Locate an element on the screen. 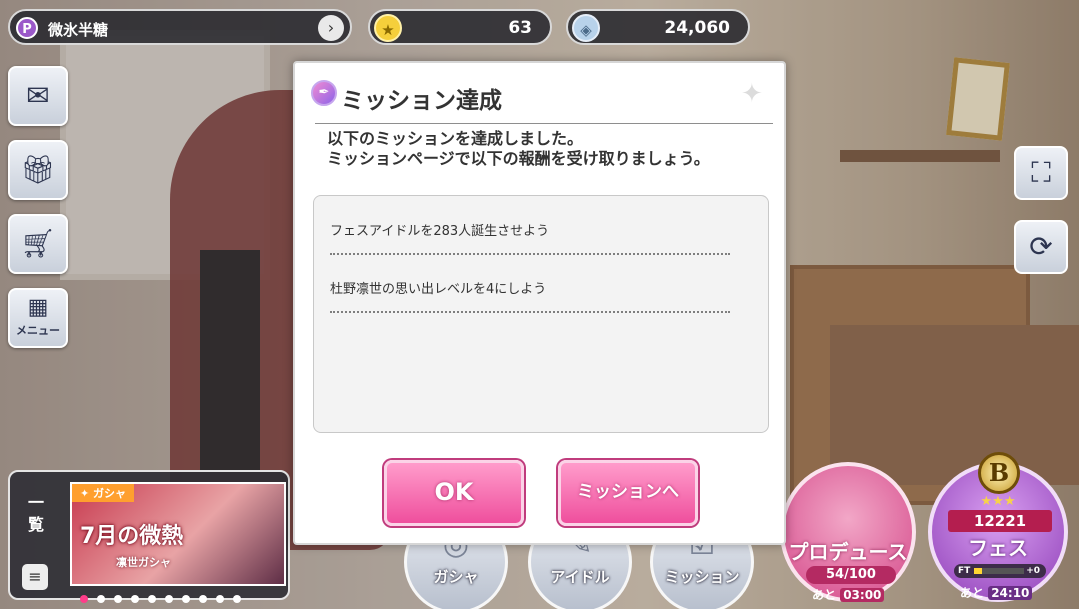  mail-button: ✉ is located at coordinates (38, 96).